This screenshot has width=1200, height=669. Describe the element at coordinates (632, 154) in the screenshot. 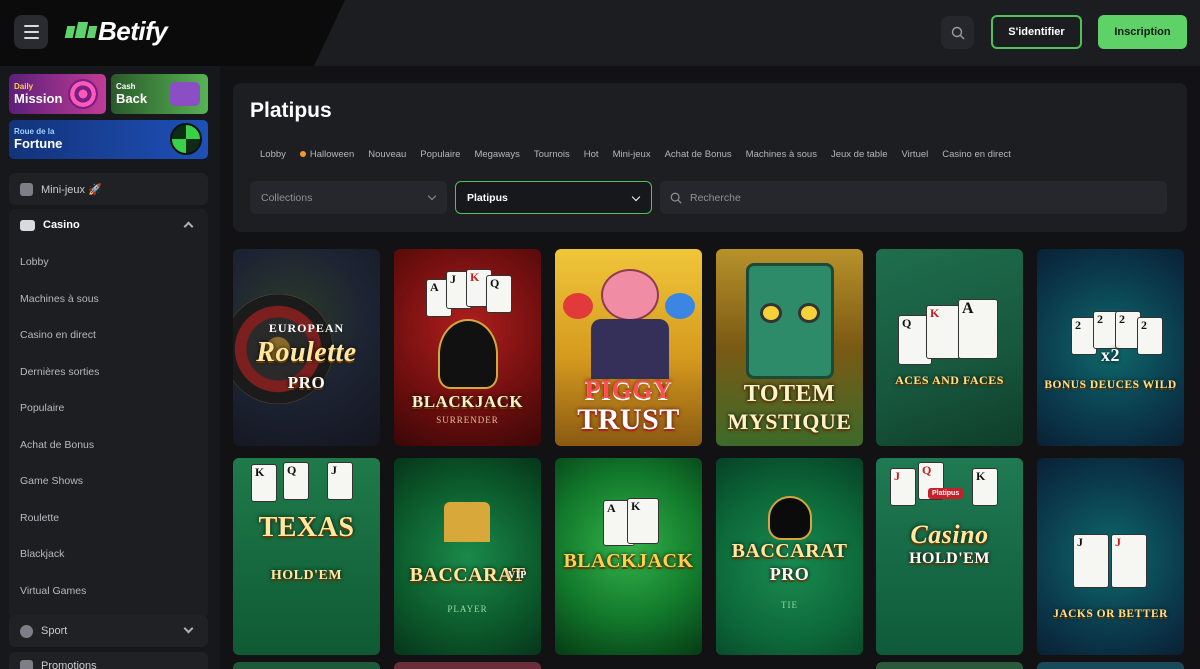

I see `filter-minigames: Mini-jeux` at that location.